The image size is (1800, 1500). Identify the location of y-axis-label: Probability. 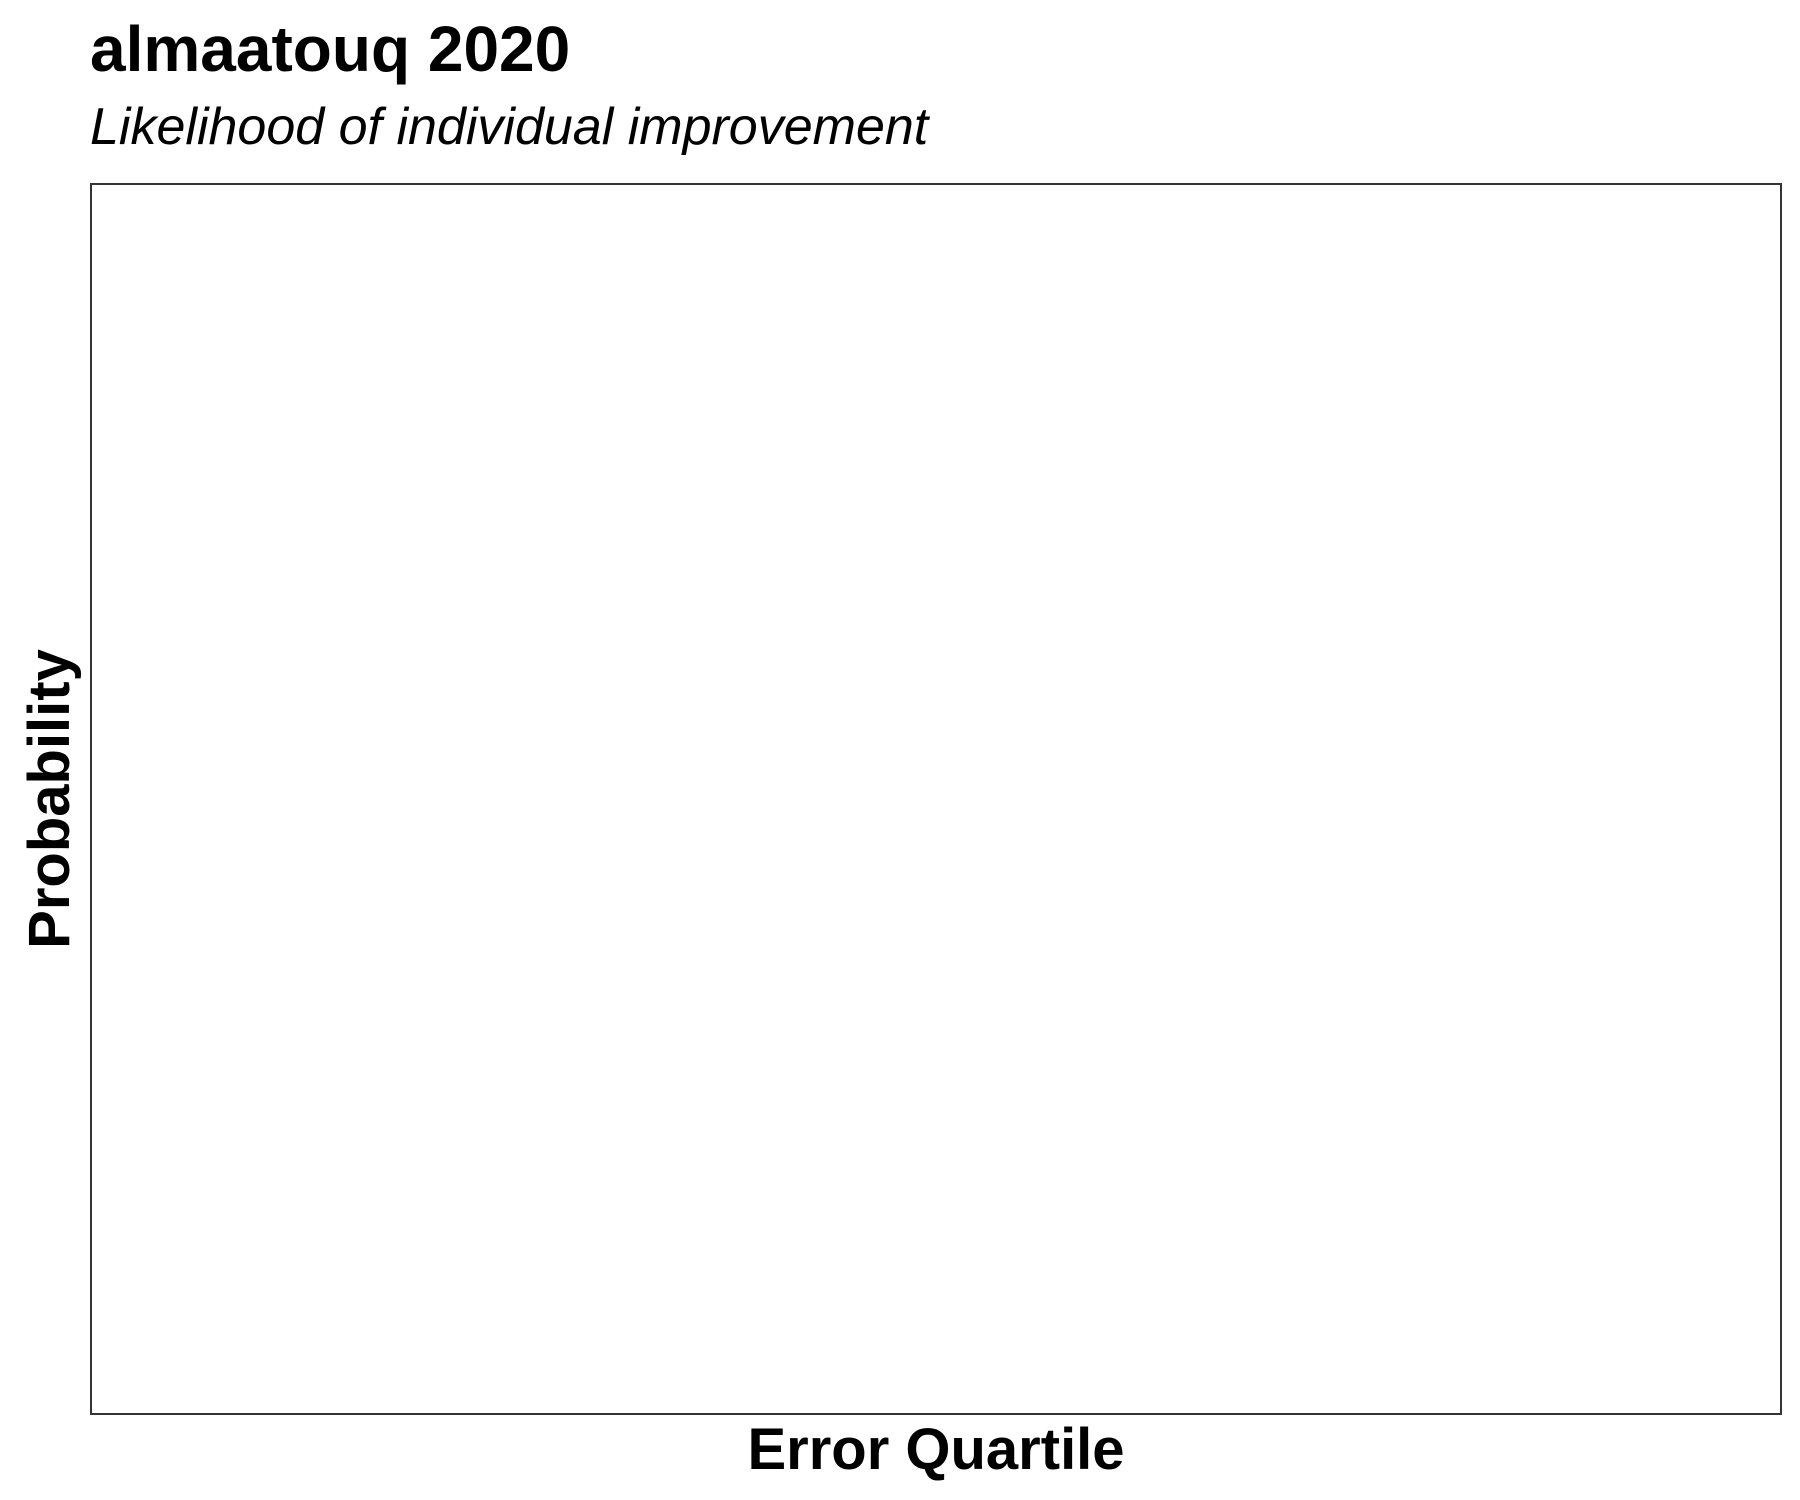
(49, 799).